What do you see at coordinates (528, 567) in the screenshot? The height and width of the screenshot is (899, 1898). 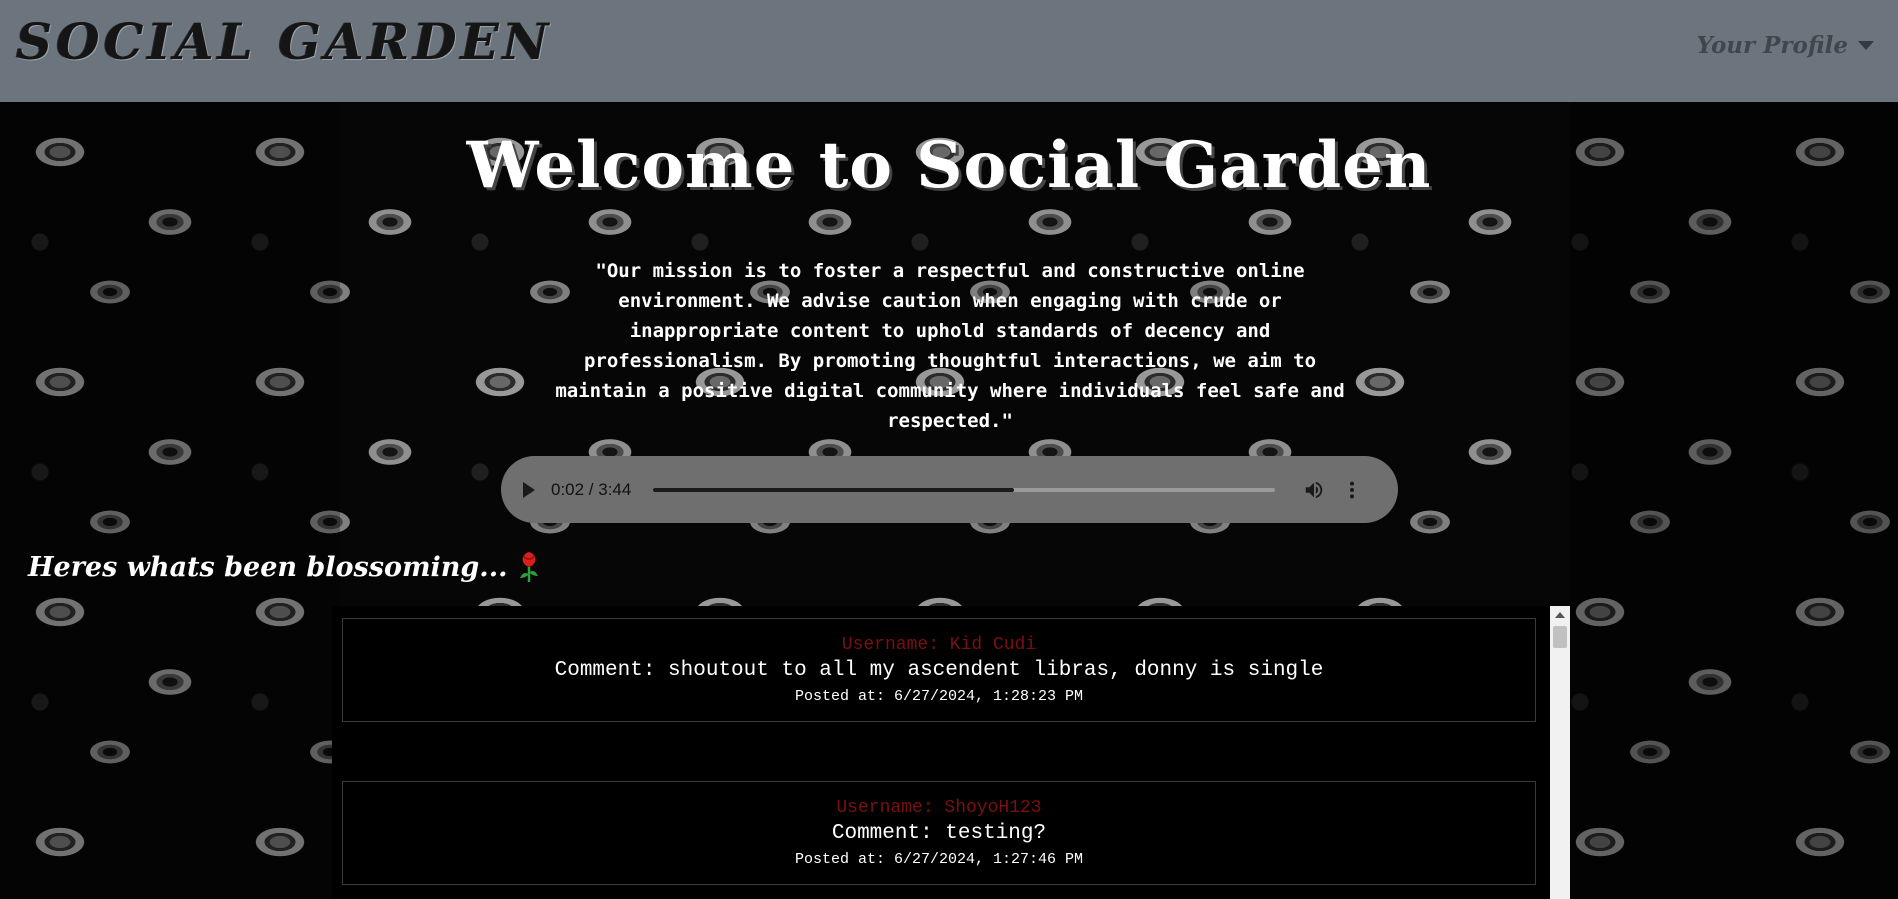 I see `rose-icon` at bounding box center [528, 567].